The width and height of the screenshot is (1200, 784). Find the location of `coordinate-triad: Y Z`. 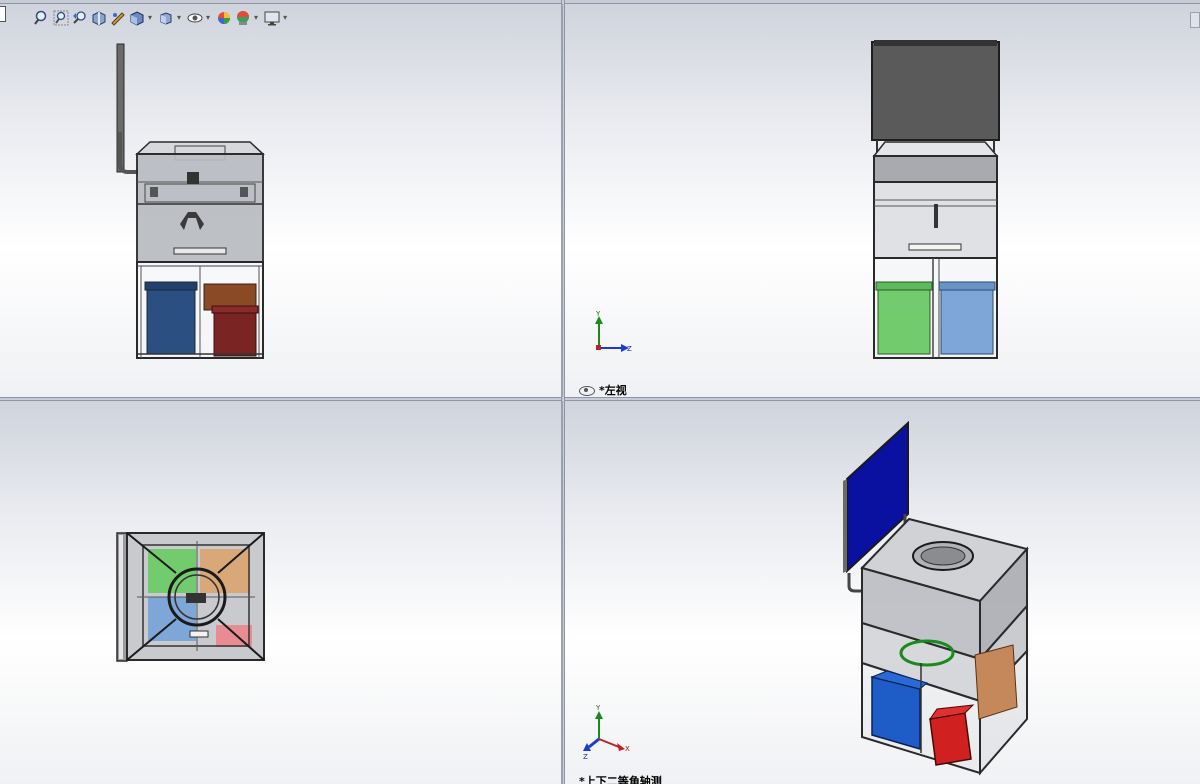

coordinate-triad: Y Z is located at coordinates (613, 331).